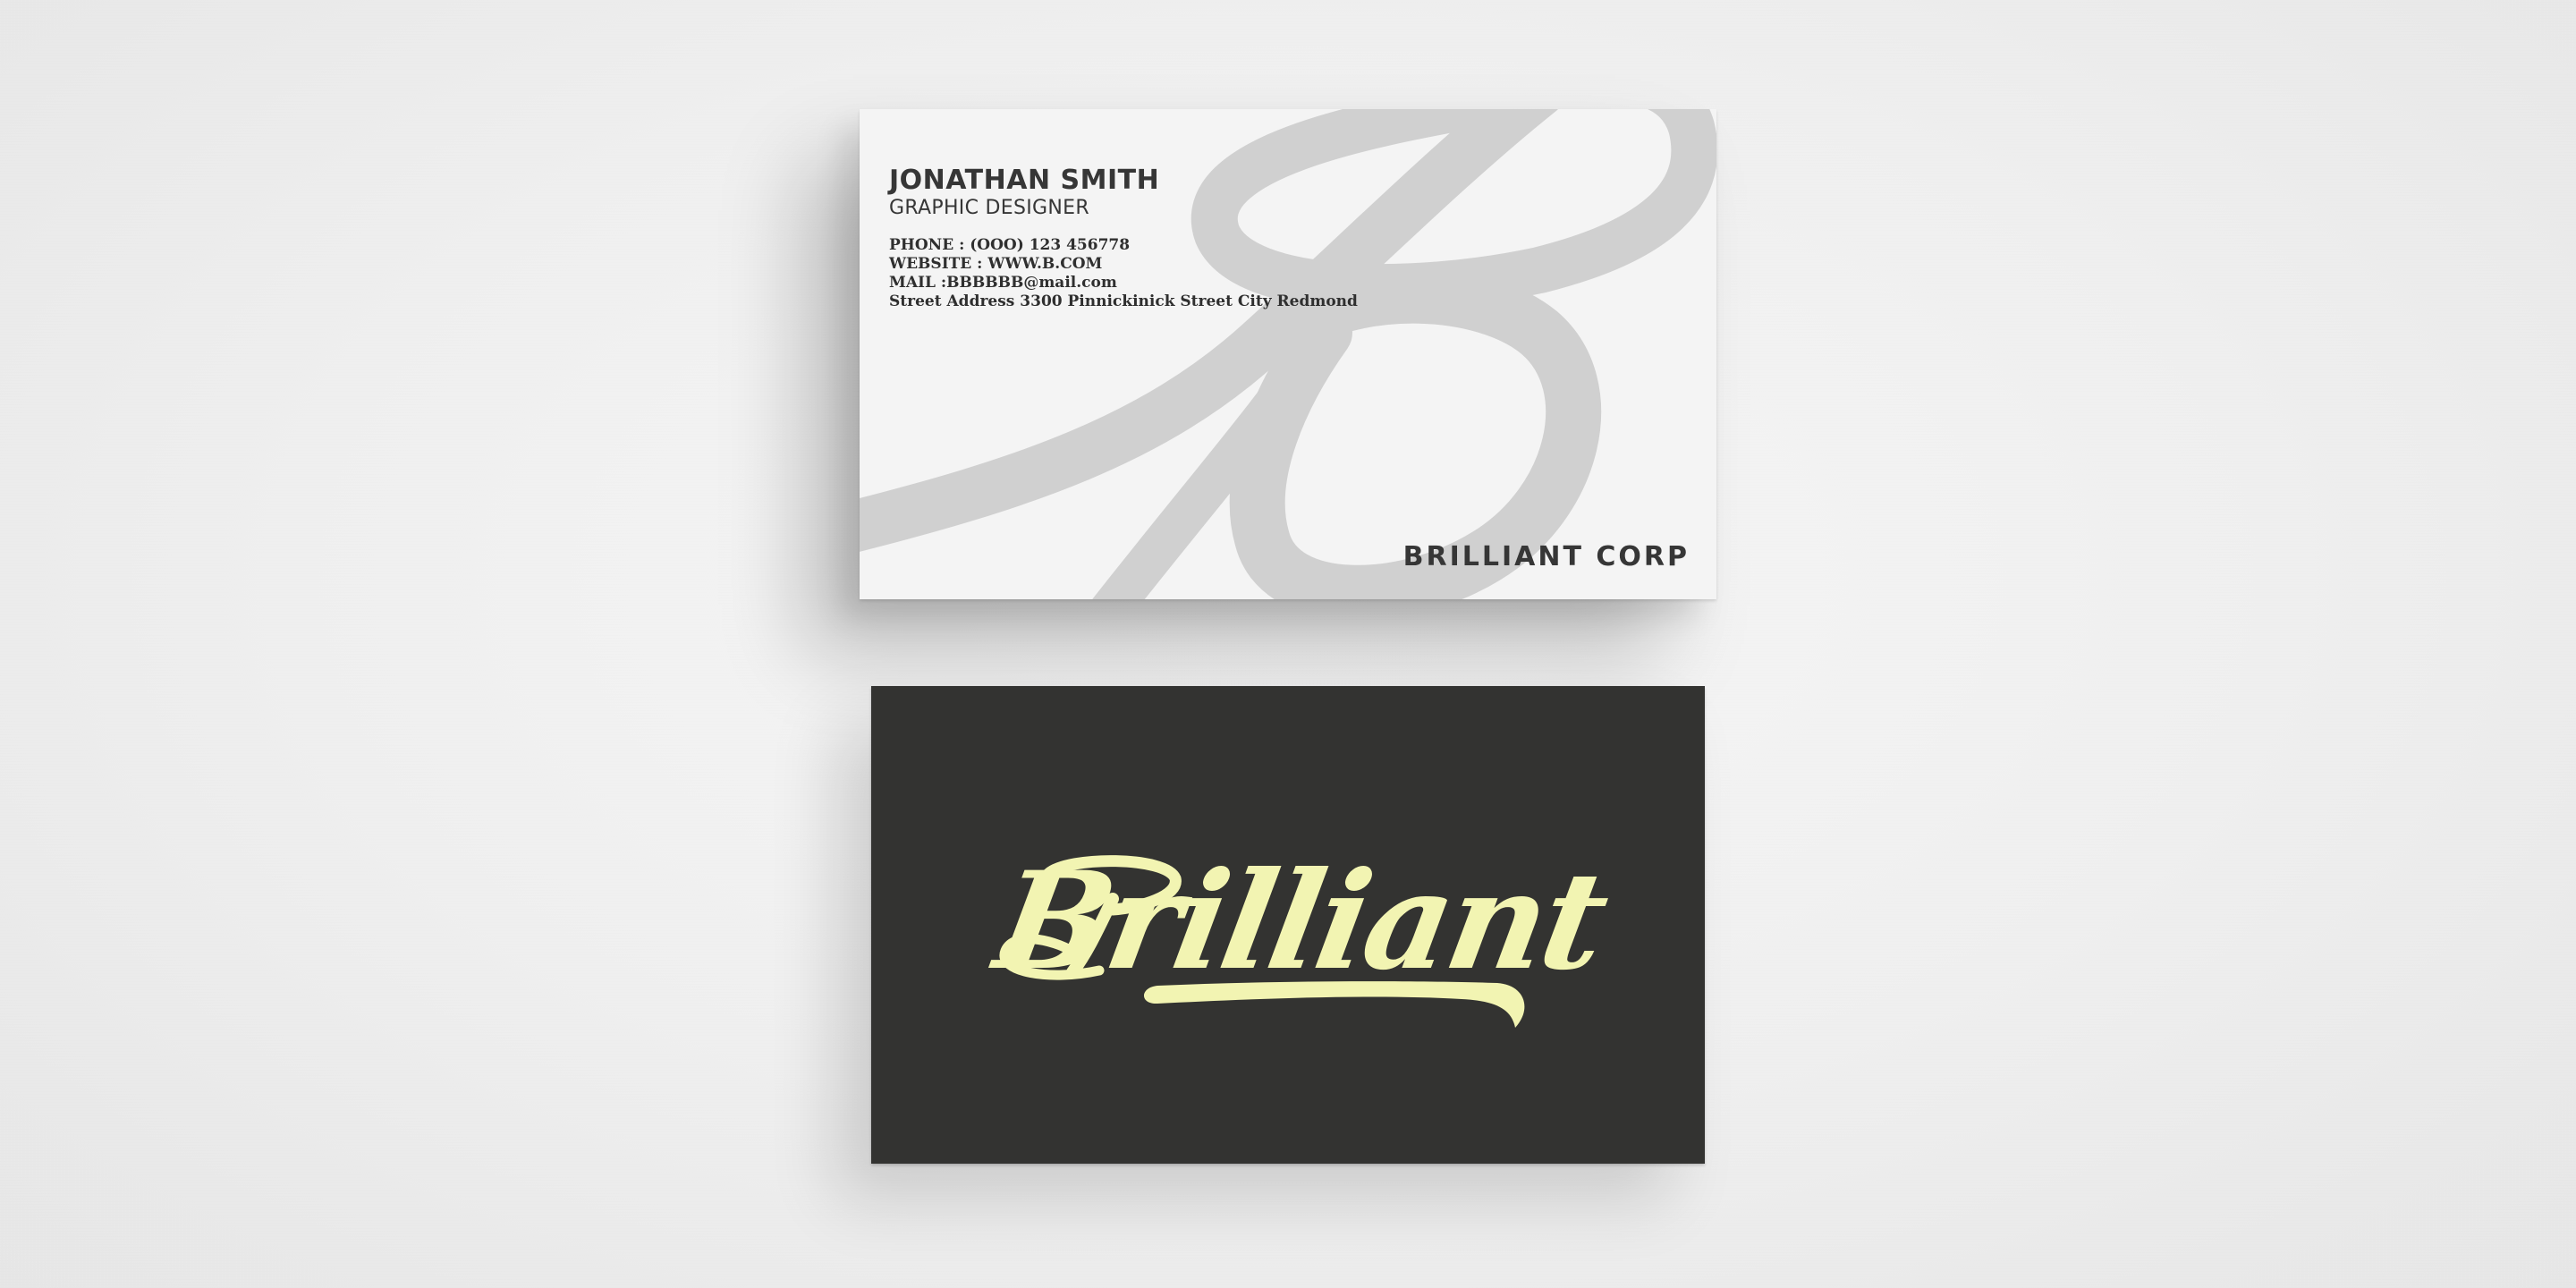 The image size is (2576, 1288). Describe the element at coordinates (1003, 283) in the screenshot. I see `mail-line: MAIL :BBBBBB@mail.com` at that location.